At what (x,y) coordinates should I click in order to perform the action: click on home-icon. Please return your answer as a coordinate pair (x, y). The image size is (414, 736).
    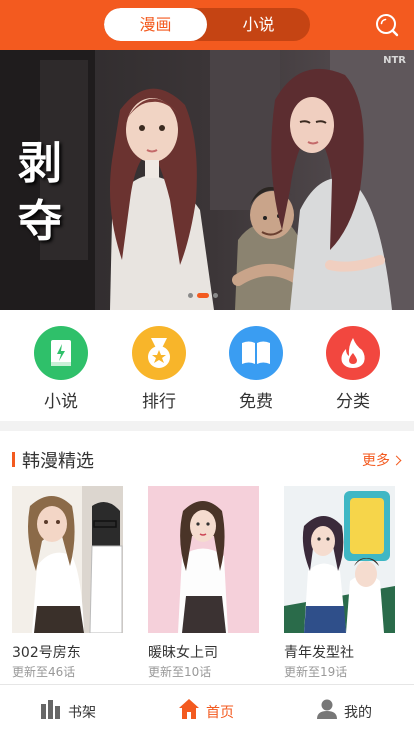
    Looking at the image, I should click on (189, 709).